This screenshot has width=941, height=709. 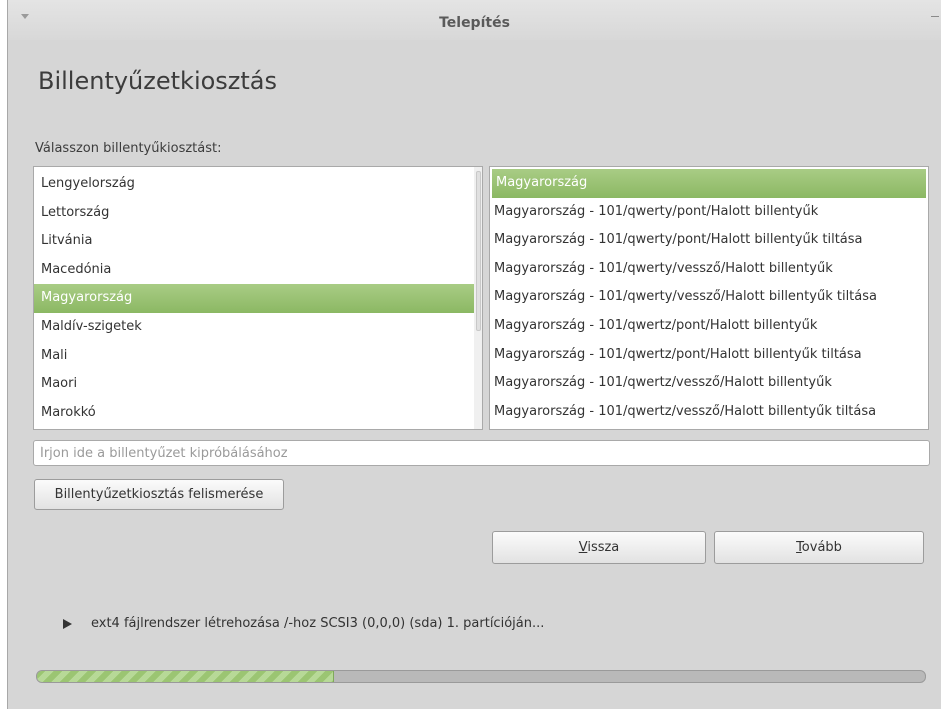 What do you see at coordinates (935, 16) in the screenshot?
I see `minimize-icon` at bounding box center [935, 16].